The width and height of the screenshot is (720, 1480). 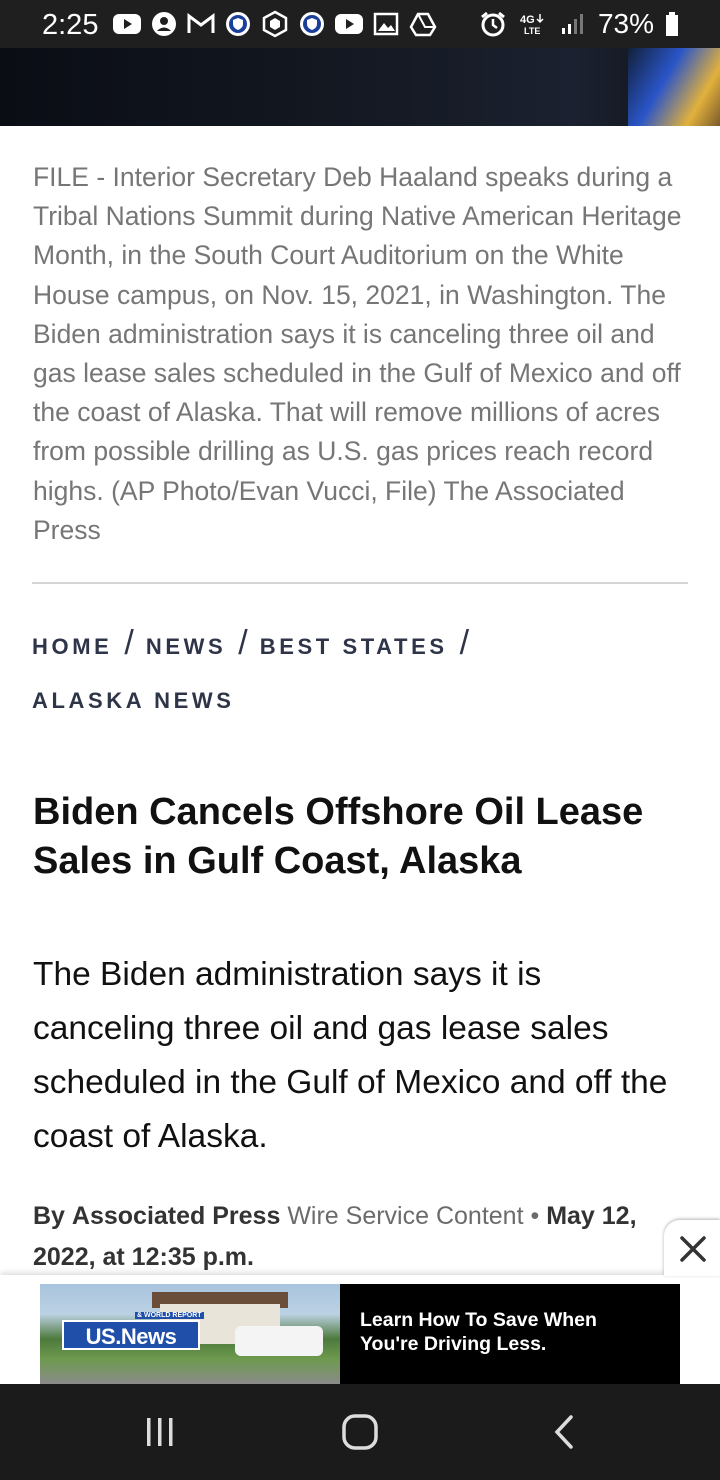 I want to click on breadcrumb-best-states: BEST STATES, so click(x=354, y=646).